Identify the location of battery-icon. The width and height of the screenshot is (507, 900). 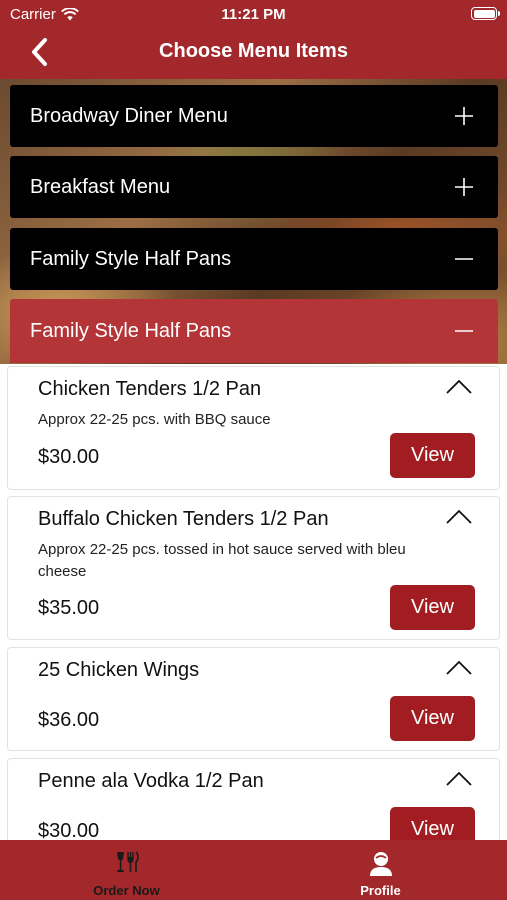
(485, 13).